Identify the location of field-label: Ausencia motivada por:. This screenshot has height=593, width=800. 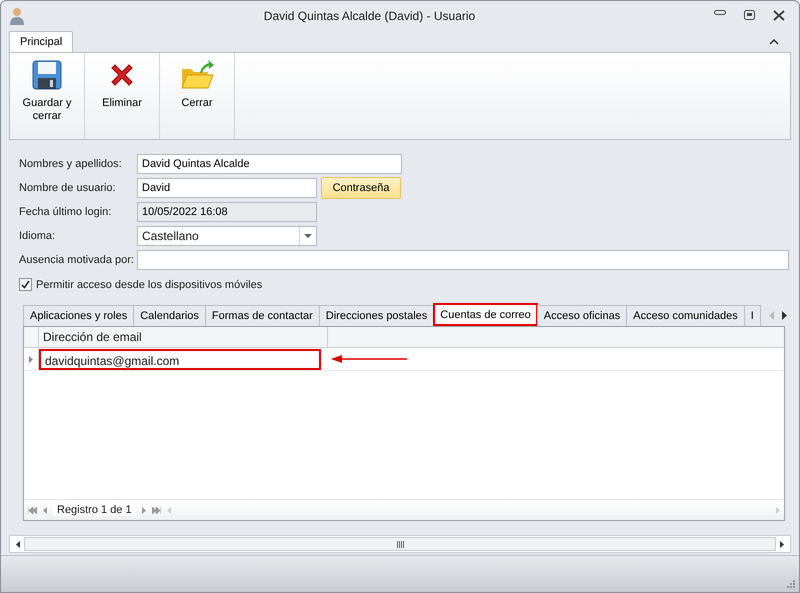
(77, 260).